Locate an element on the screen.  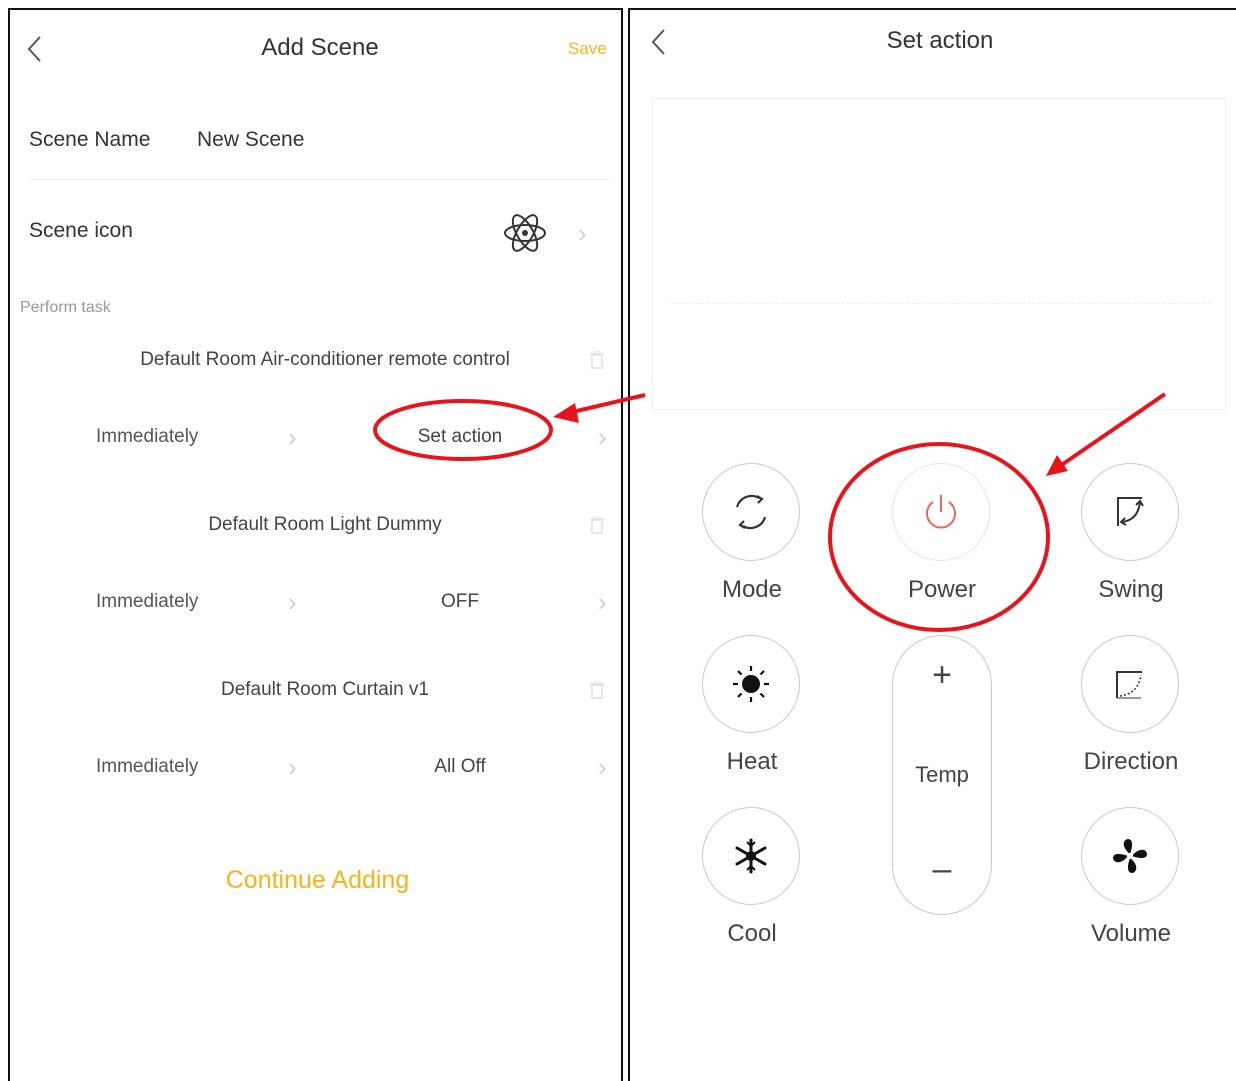
power-button is located at coordinates (941, 512).